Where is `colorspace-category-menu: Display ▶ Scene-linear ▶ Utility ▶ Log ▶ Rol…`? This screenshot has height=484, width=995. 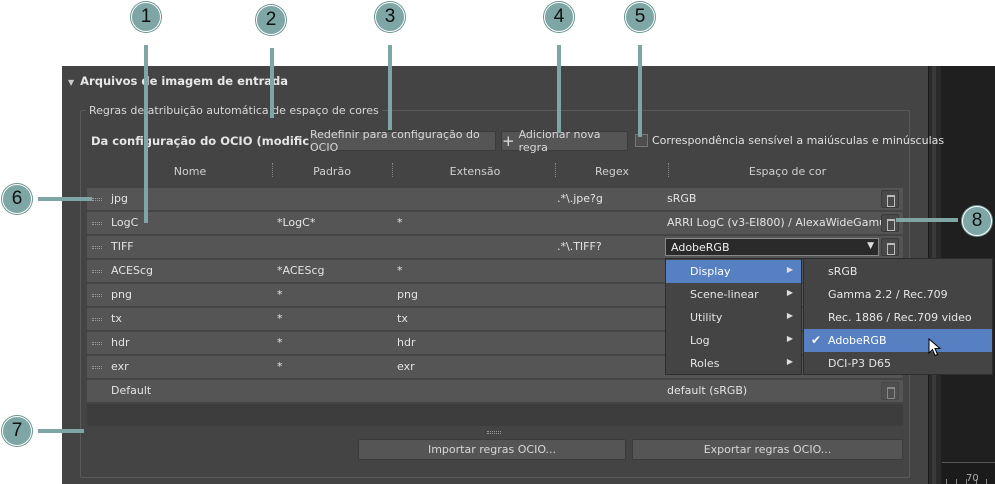
colorspace-category-menu: Display ▶ Scene-linear ▶ Utility ▶ Log ▶ Rol… is located at coordinates (733, 316).